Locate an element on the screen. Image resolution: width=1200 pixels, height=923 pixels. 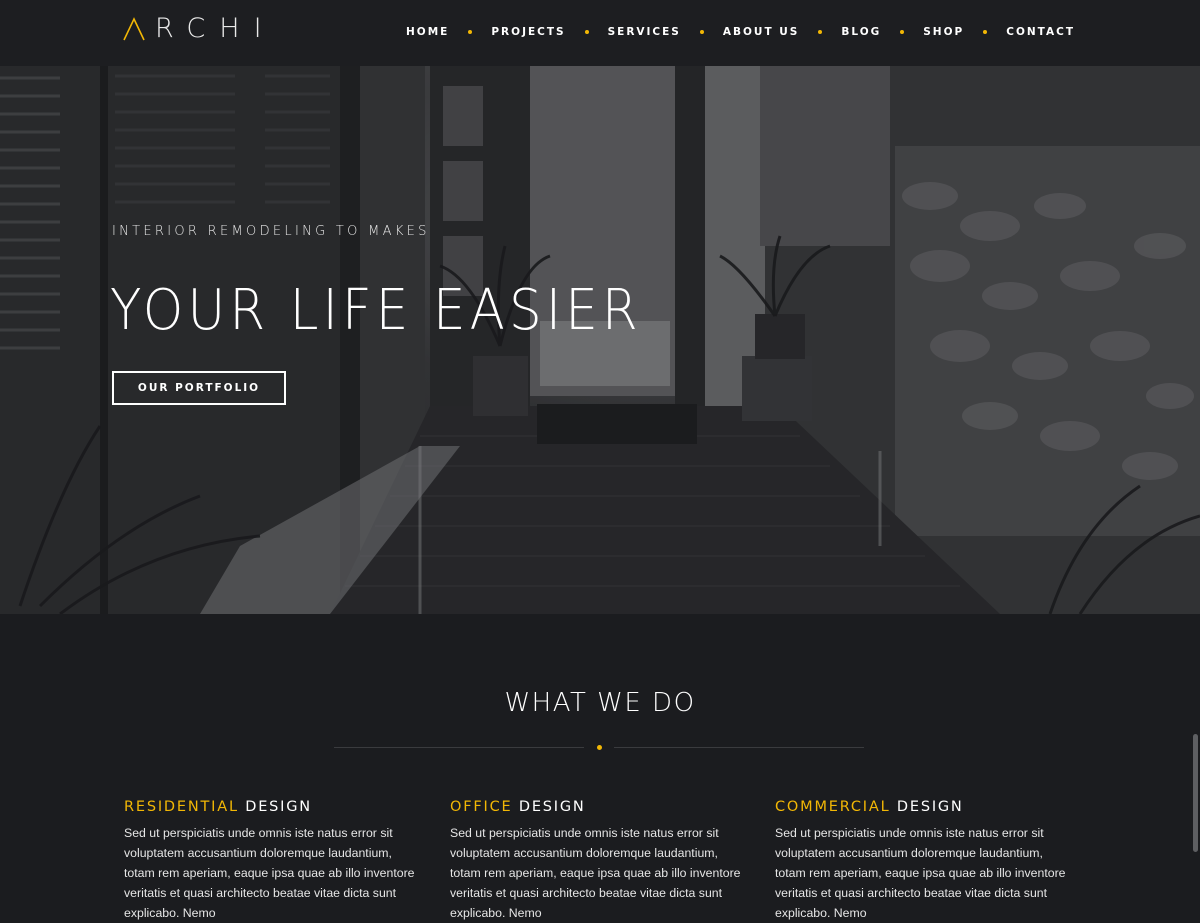
nav-item-shop: SHOP is located at coordinates (943, 32).